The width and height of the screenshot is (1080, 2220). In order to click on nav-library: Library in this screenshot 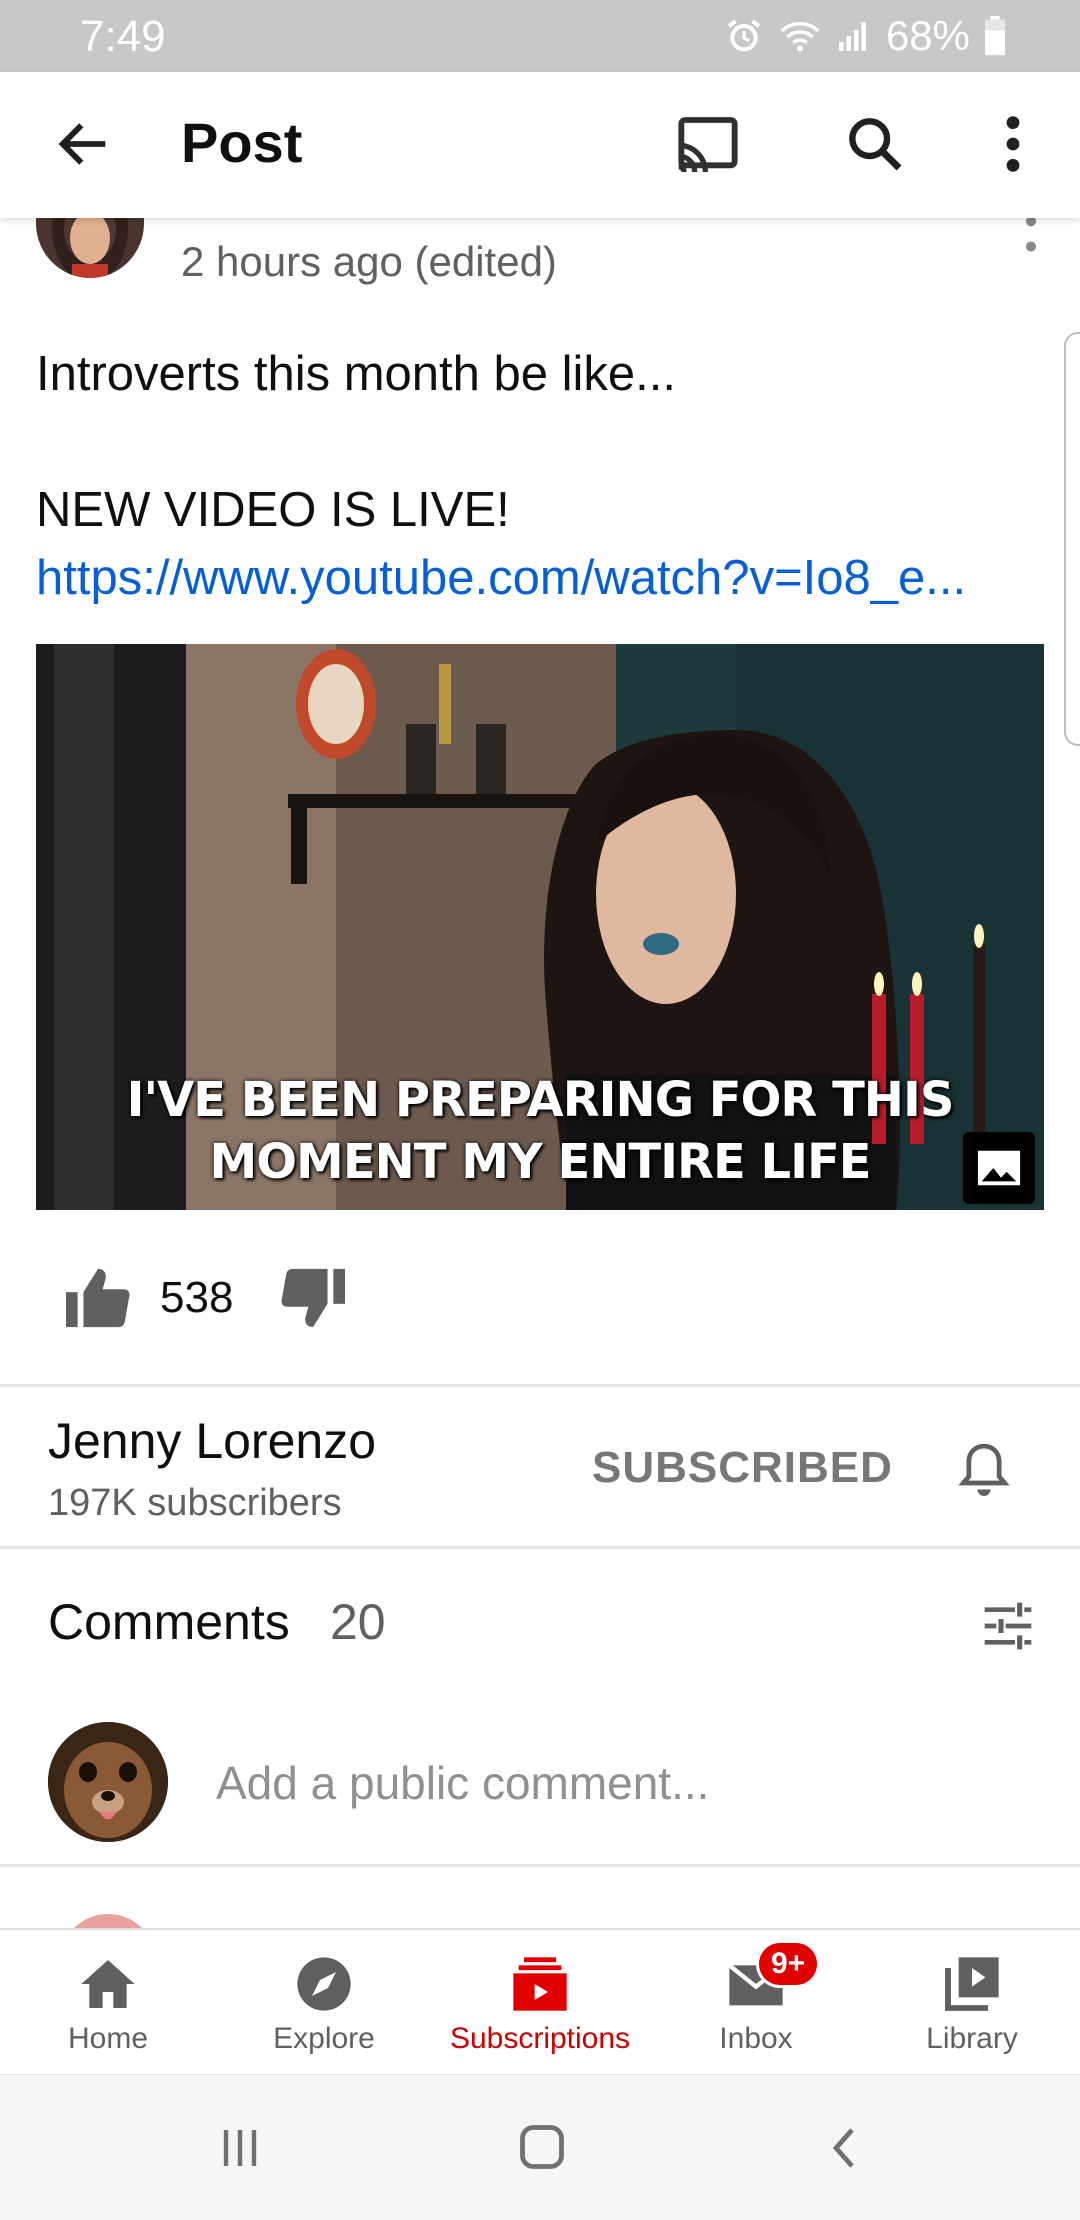, I will do `click(972, 2003)`.